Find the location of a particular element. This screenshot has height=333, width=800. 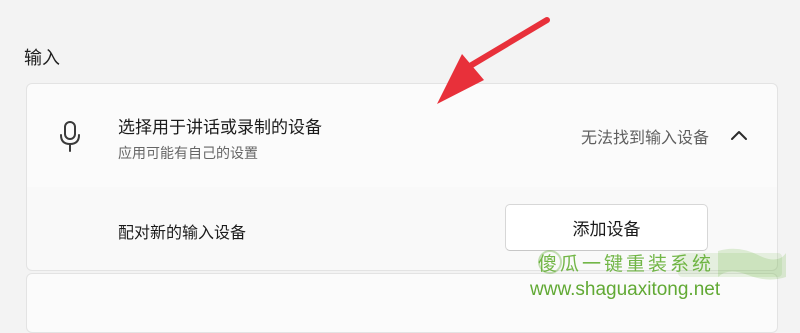

section-title: 输入 is located at coordinates (42, 58).